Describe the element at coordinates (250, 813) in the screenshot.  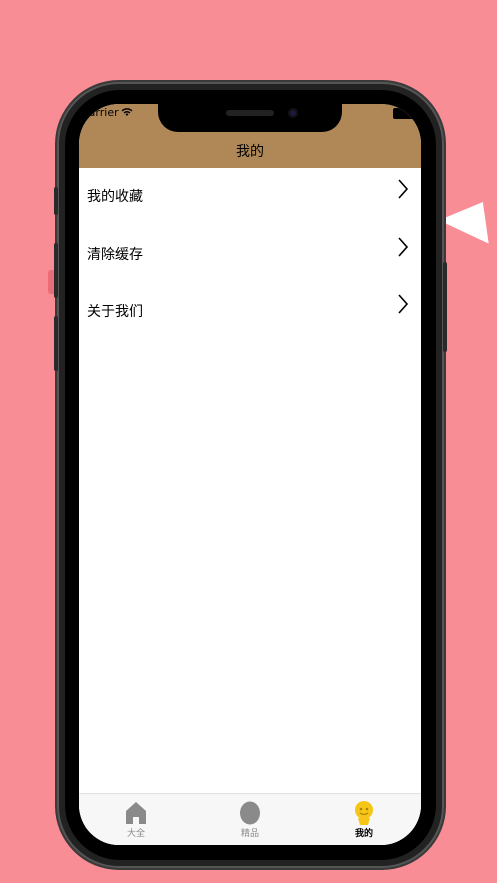
I see `circle-icon` at that location.